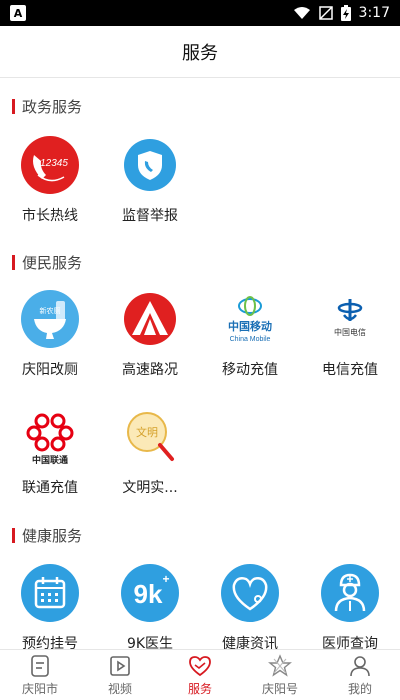  I want to click on clock: 3:17, so click(374, 13).